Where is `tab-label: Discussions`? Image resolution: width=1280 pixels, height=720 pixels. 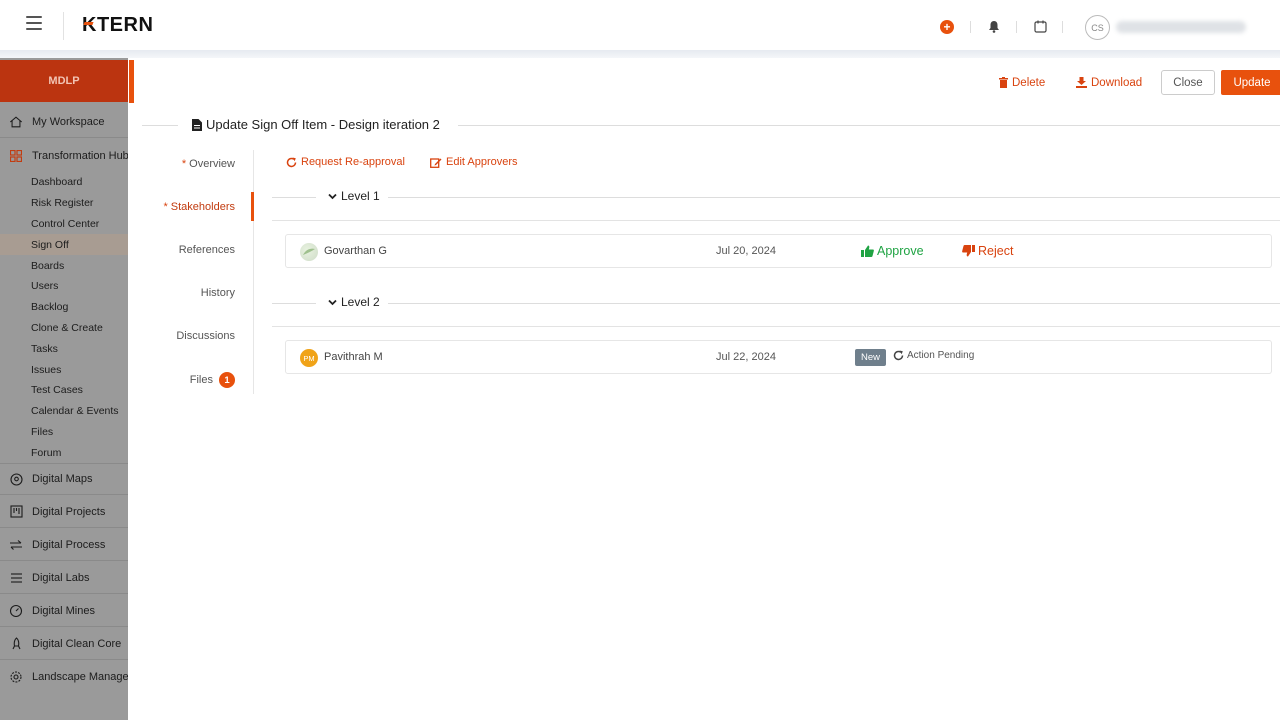 tab-label: Discussions is located at coordinates (205, 336).